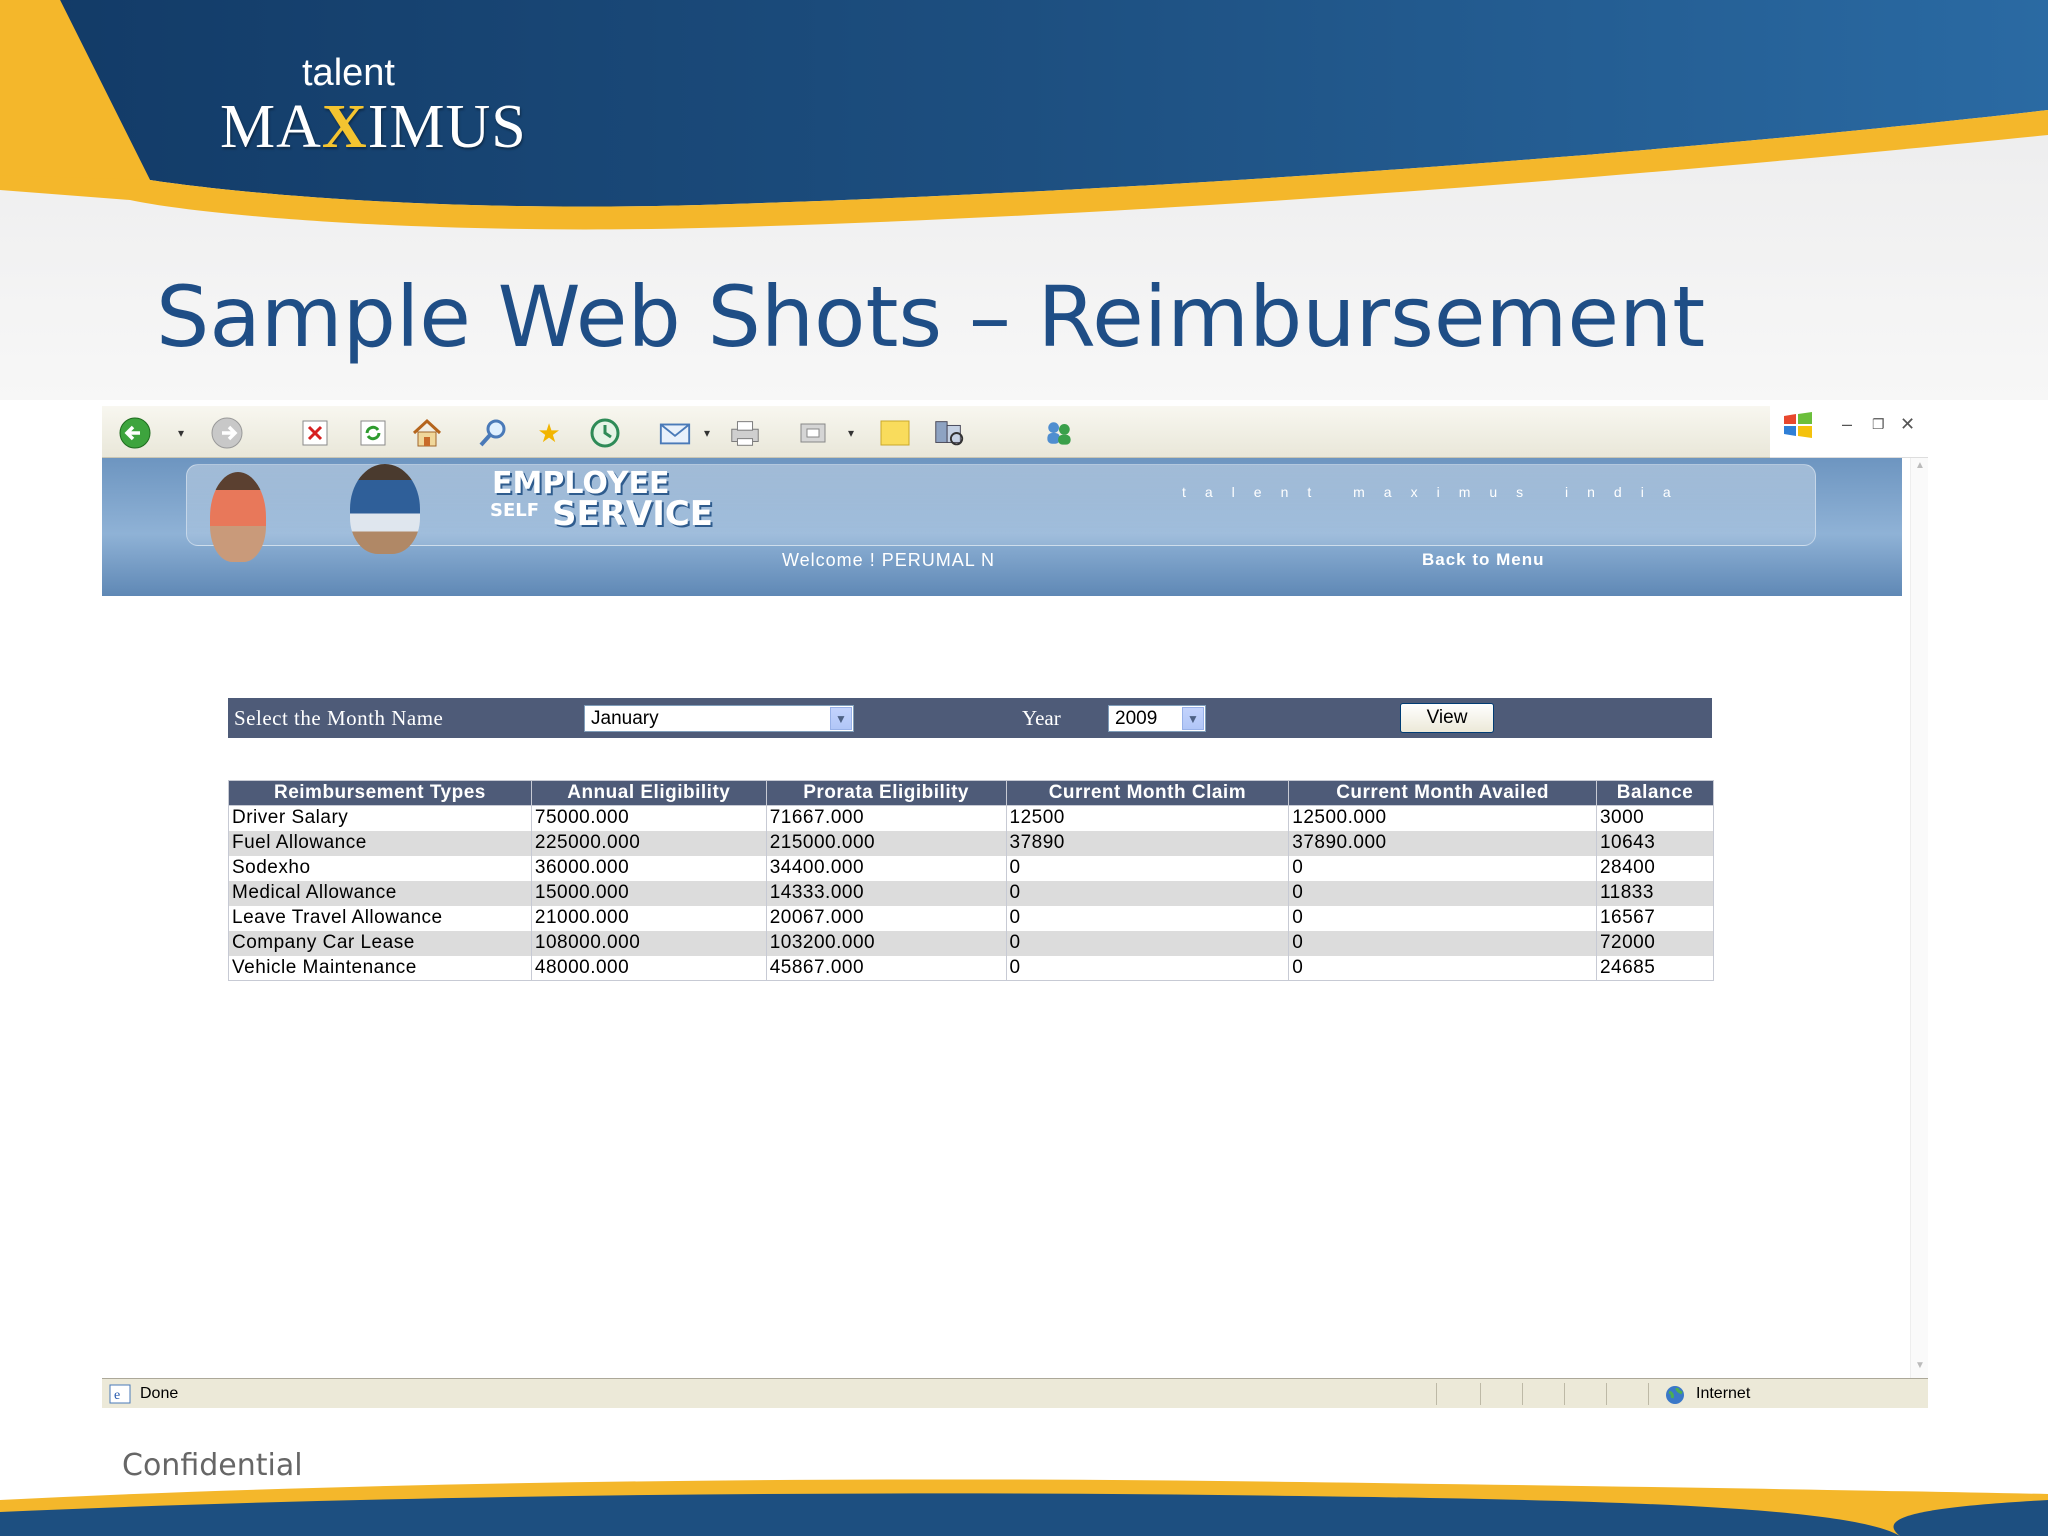 The width and height of the screenshot is (2048, 1536). What do you see at coordinates (1919, 918) in the screenshot?
I see `vertical-scrollbar: ▲ ▼` at bounding box center [1919, 918].